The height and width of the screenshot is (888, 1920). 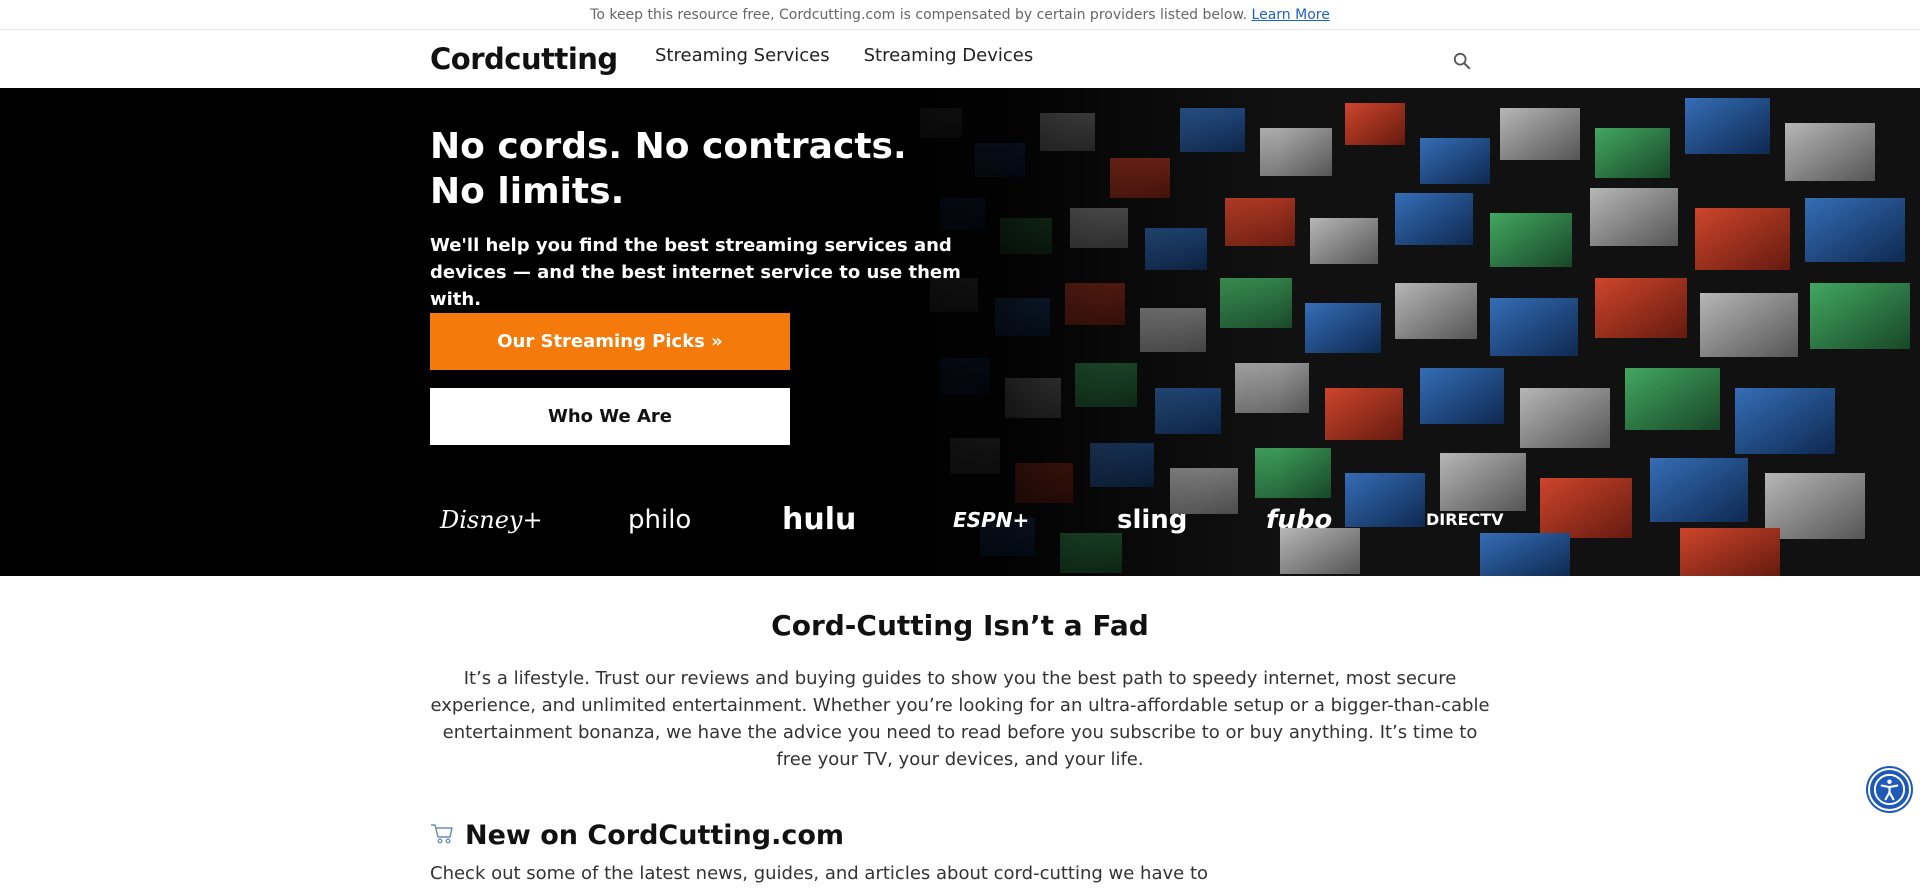 What do you see at coordinates (844, 55) in the screenshot?
I see `main-nav: Streaming Services Streaming Devices` at bounding box center [844, 55].